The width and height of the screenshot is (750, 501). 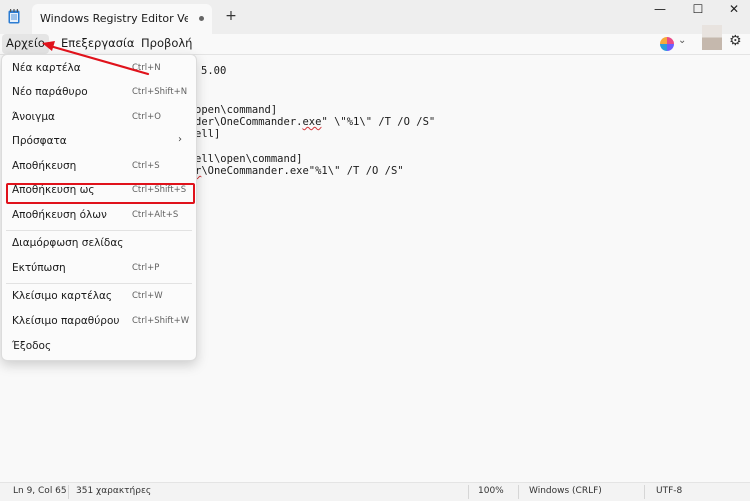 What do you see at coordinates (99, 167) in the screenshot?
I see `menu-item-save: Αποθήκευση Ctrl+S` at bounding box center [99, 167].